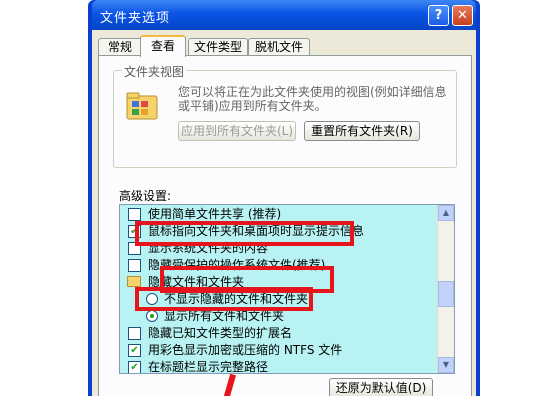 The height and width of the screenshot is (396, 557). Describe the element at coordinates (145, 196) in the screenshot. I see `advanced-settings-label: 高级设置:` at that location.